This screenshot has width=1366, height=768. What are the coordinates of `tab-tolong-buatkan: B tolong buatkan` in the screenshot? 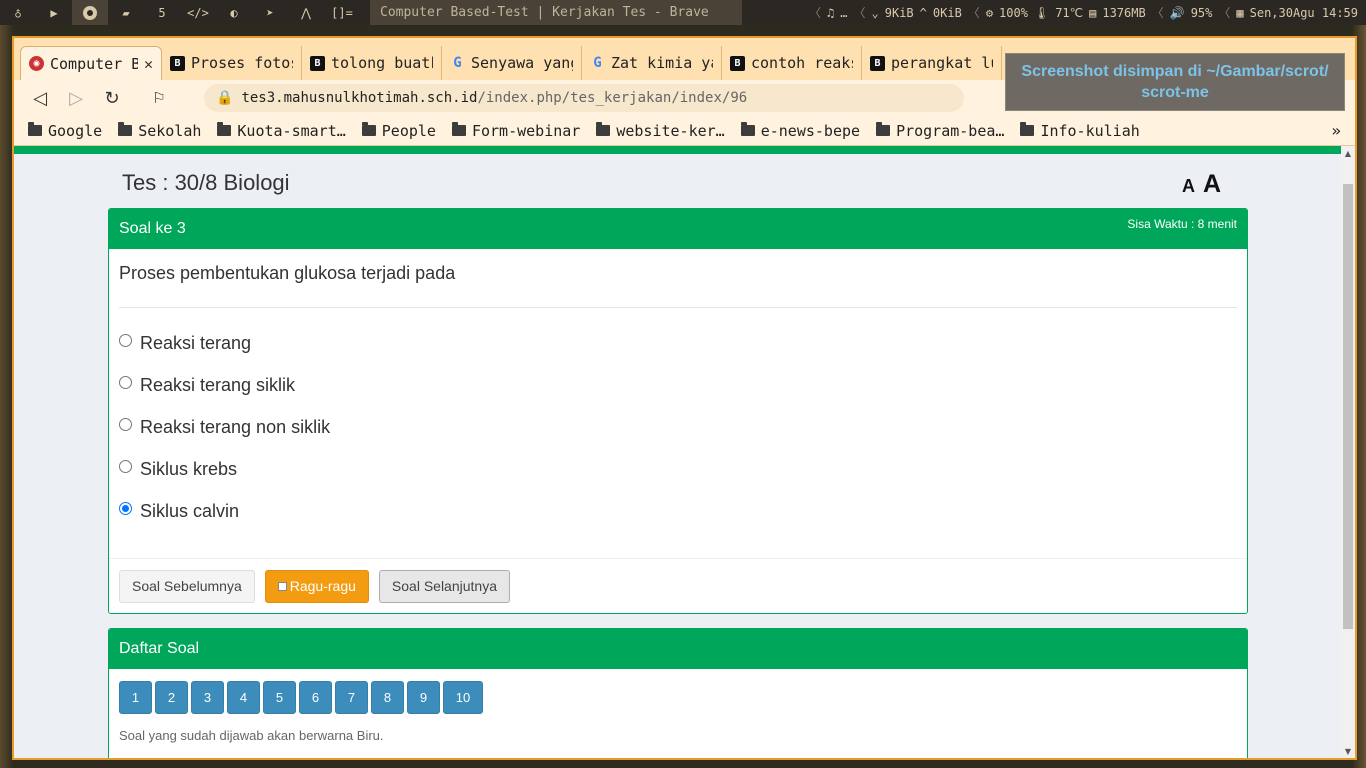 It's located at (372, 63).